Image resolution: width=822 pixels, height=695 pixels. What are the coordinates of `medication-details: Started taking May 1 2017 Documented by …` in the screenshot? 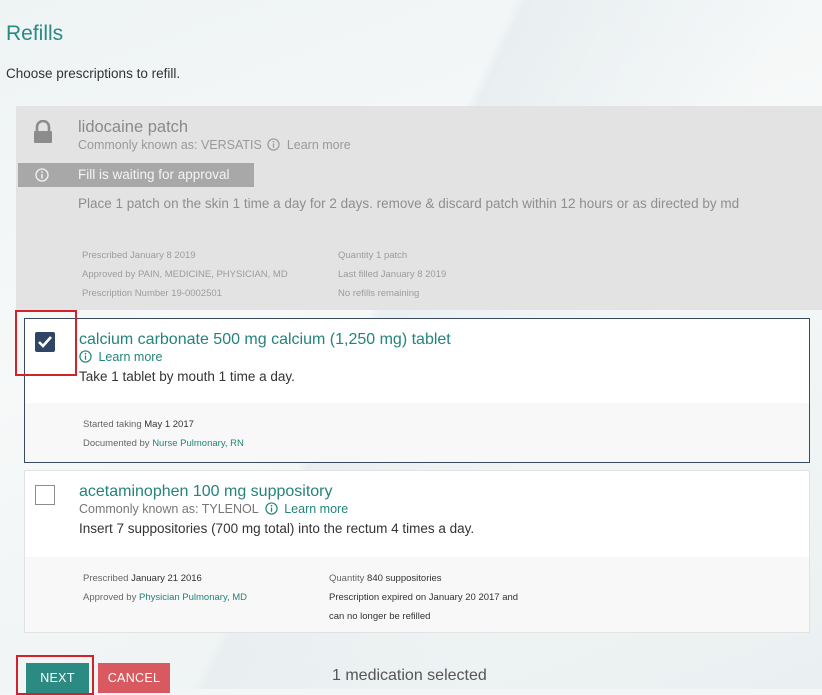 It's located at (163, 434).